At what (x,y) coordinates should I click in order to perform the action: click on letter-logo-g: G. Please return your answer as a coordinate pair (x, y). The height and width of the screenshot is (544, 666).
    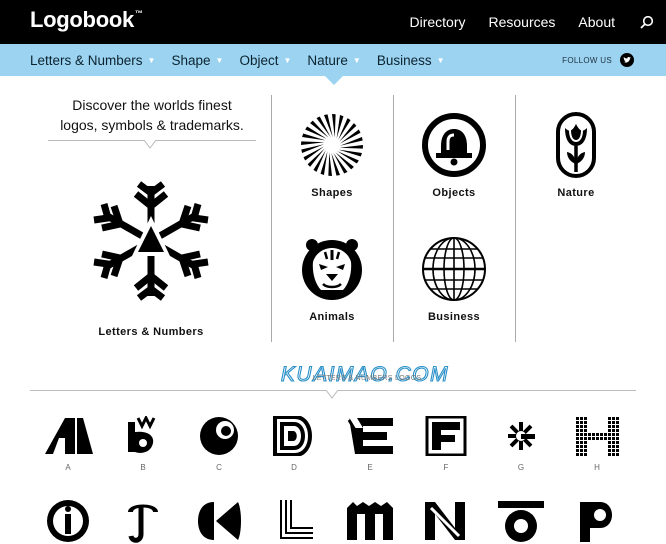
    Looking at the image, I should click on (521, 444).